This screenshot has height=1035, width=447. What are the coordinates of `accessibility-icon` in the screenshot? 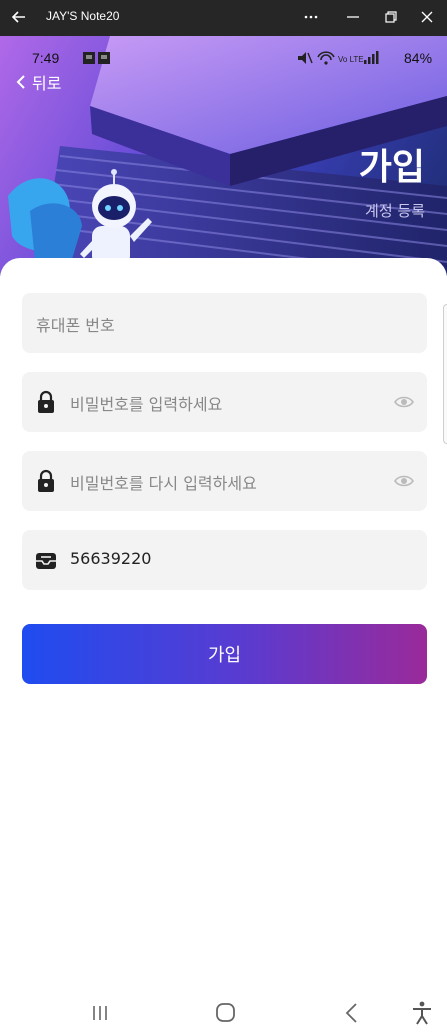 It's located at (422, 1013).